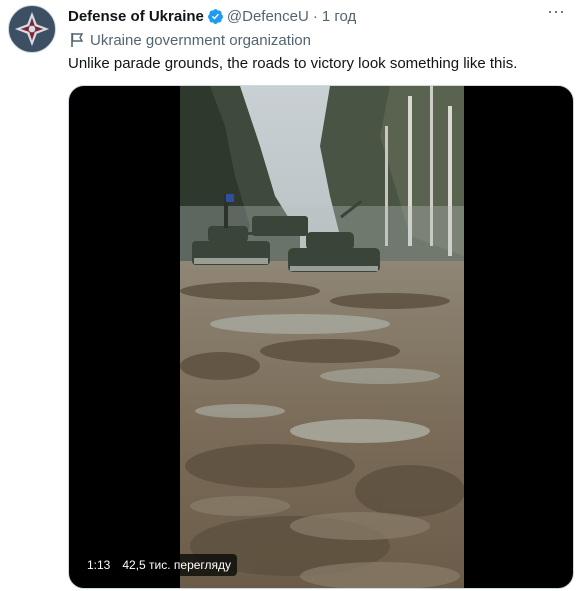 The image size is (578, 591). What do you see at coordinates (136, 16) in the screenshot?
I see `display-name: Defense of Ukraine` at bounding box center [136, 16].